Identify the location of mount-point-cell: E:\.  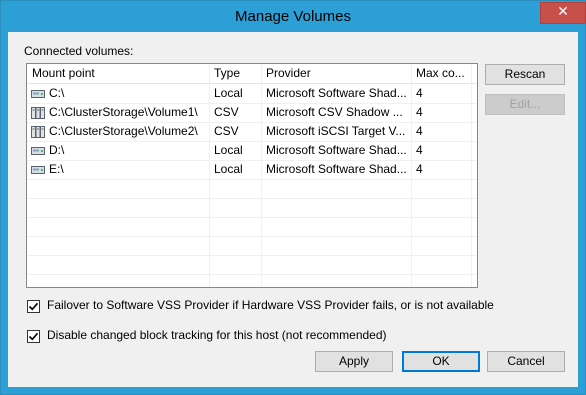
(56, 169).